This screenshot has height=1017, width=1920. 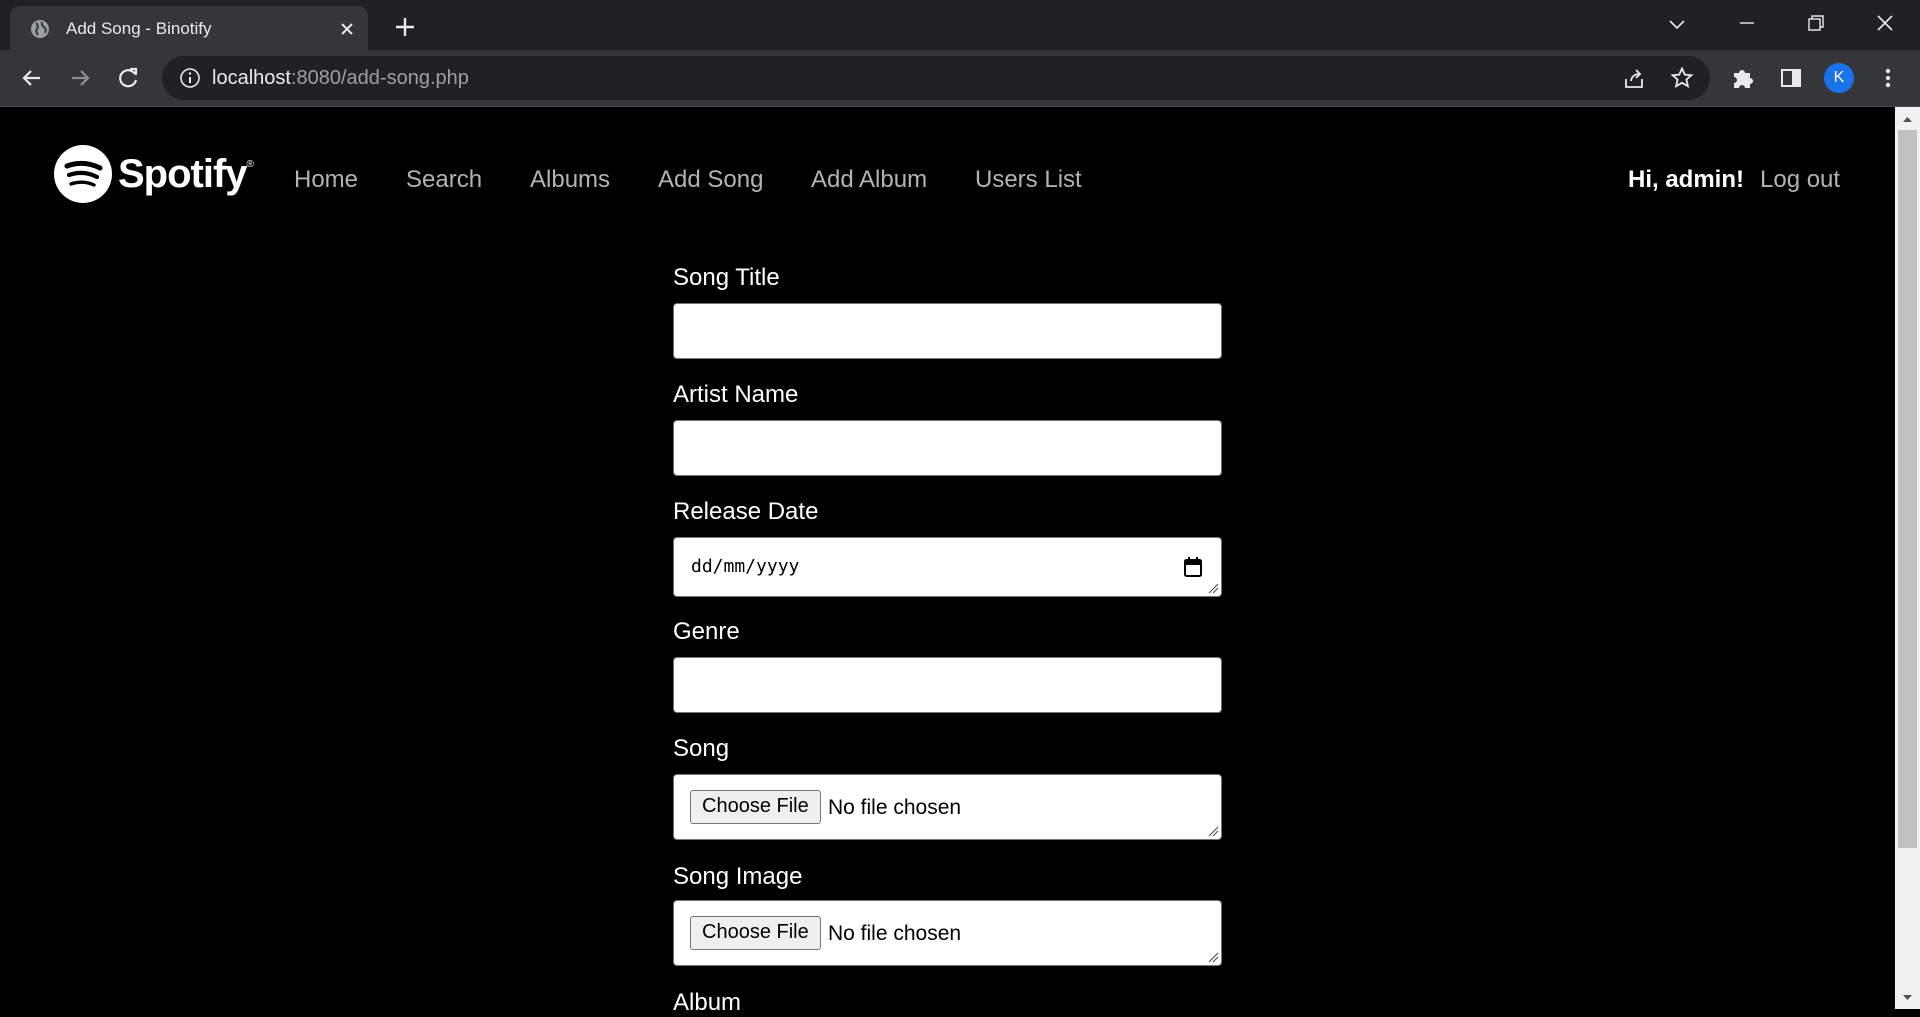 What do you see at coordinates (1791, 78) in the screenshot?
I see `side-panel-icon` at bounding box center [1791, 78].